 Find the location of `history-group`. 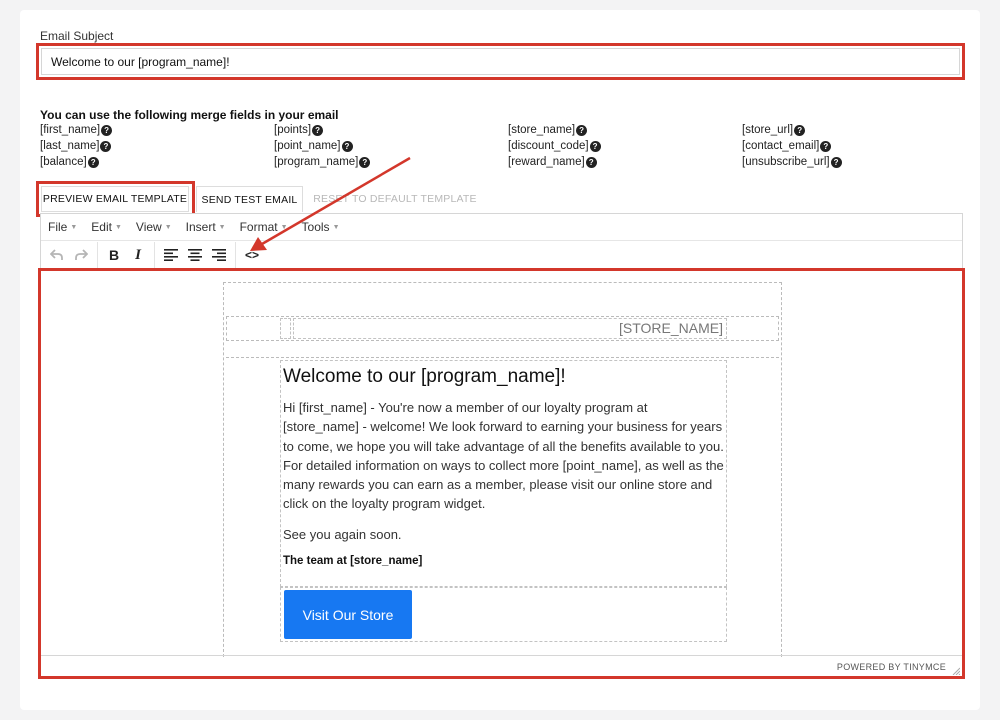

history-group is located at coordinates (69, 255).